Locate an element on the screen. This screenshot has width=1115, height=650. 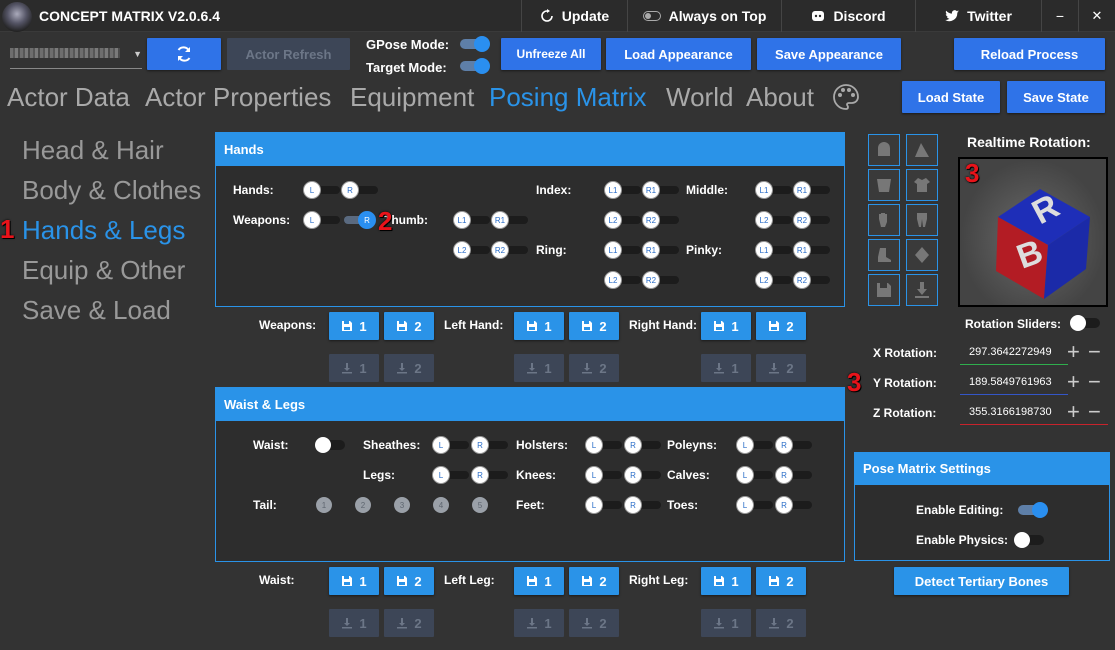
boots-icon is located at coordinates (884, 255).